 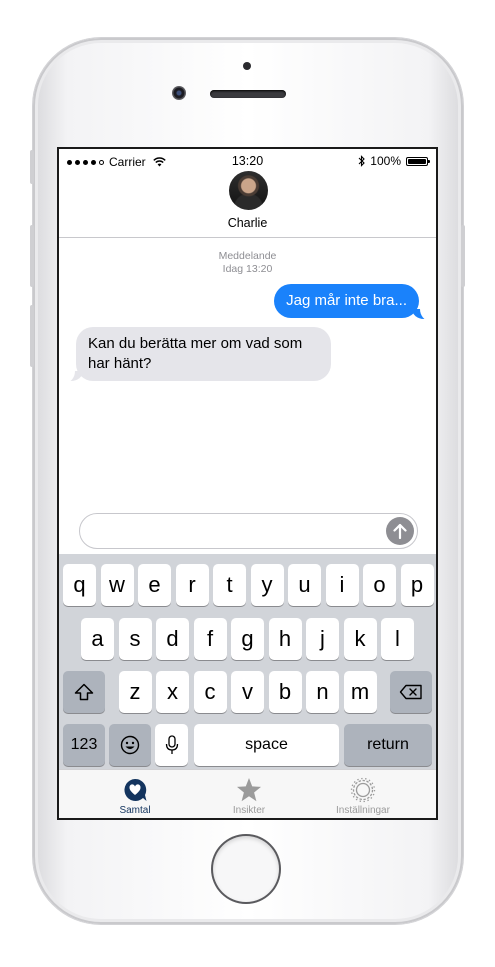 I want to click on tab-samtal: Samtal, so click(x=135, y=794).